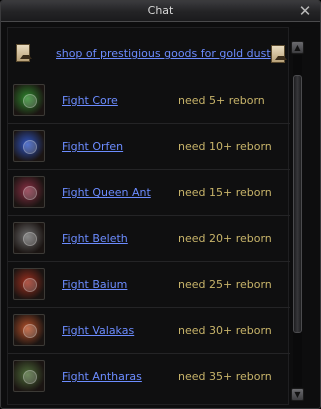  I want to click on boss-link: Fight Baium, so click(94, 284).